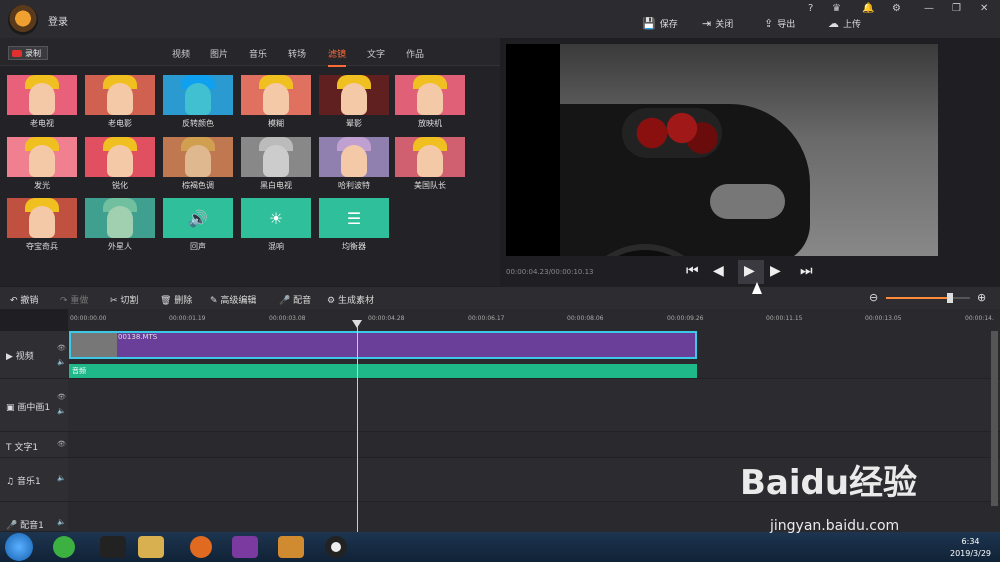 Image resolution: width=1000 pixels, height=562 pixels. What do you see at coordinates (276, 218) in the screenshot?
I see `reverb-thumb: ☀` at bounding box center [276, 218].